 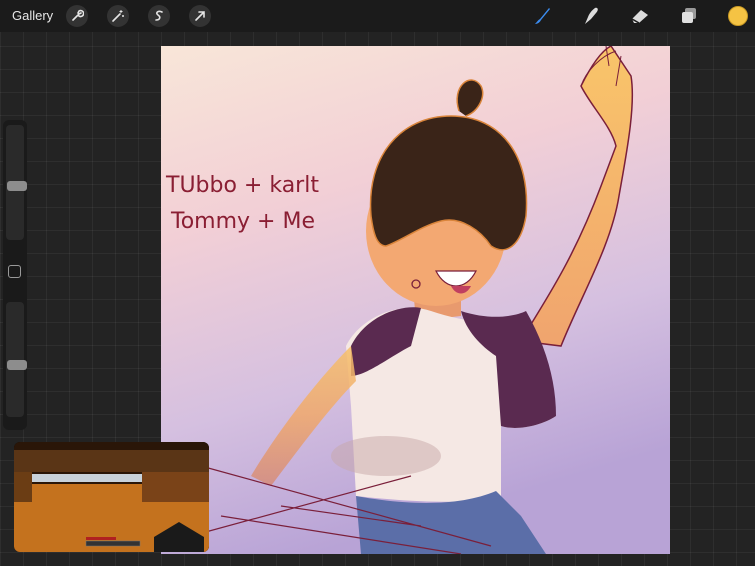 I want to click on brush-icon, so click(x=542, y=16).